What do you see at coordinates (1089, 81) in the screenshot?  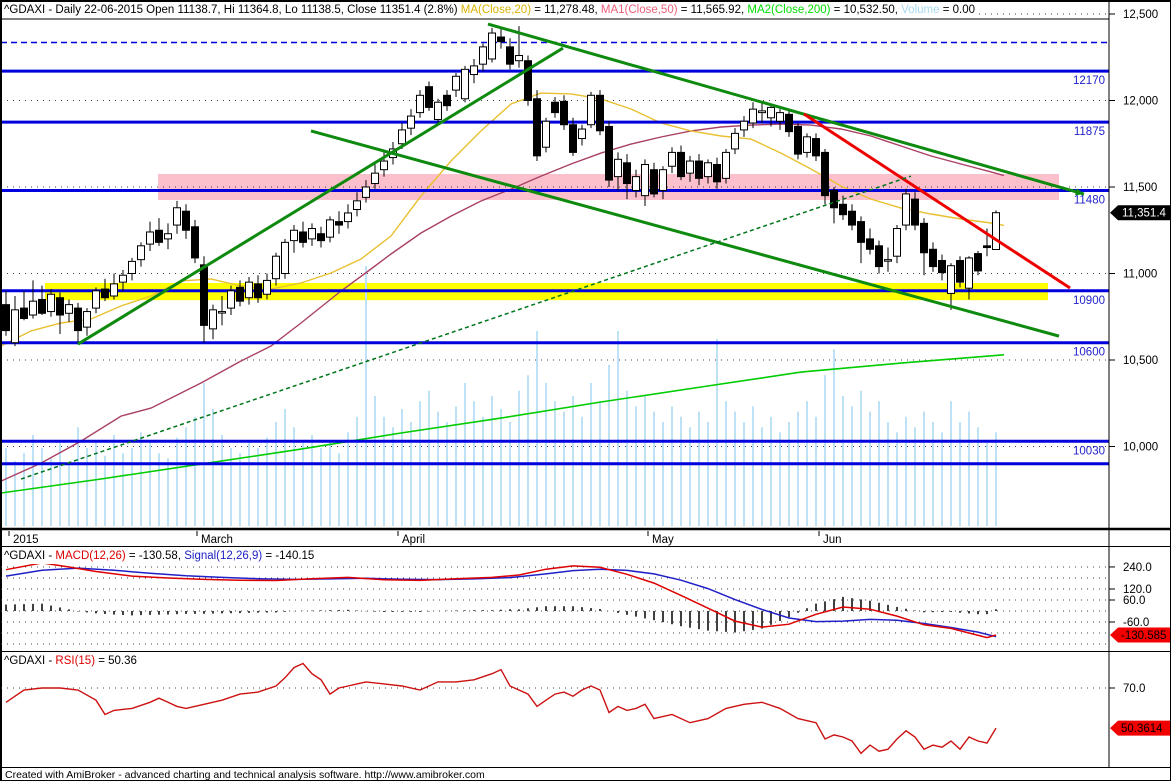 I see `support-resistance-label: 12170` at bounding box center [1089, 81].